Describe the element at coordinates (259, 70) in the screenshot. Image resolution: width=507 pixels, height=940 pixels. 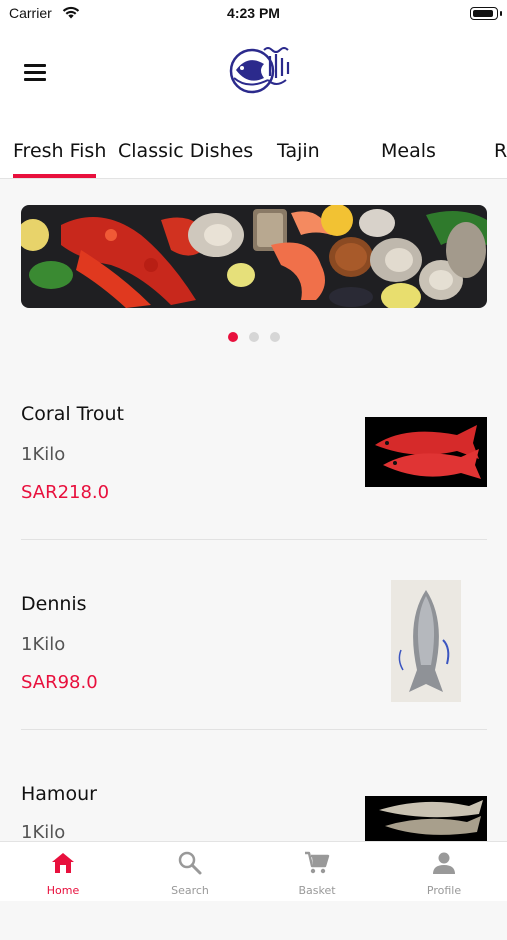
I see `fish-logo-icon` at that location.